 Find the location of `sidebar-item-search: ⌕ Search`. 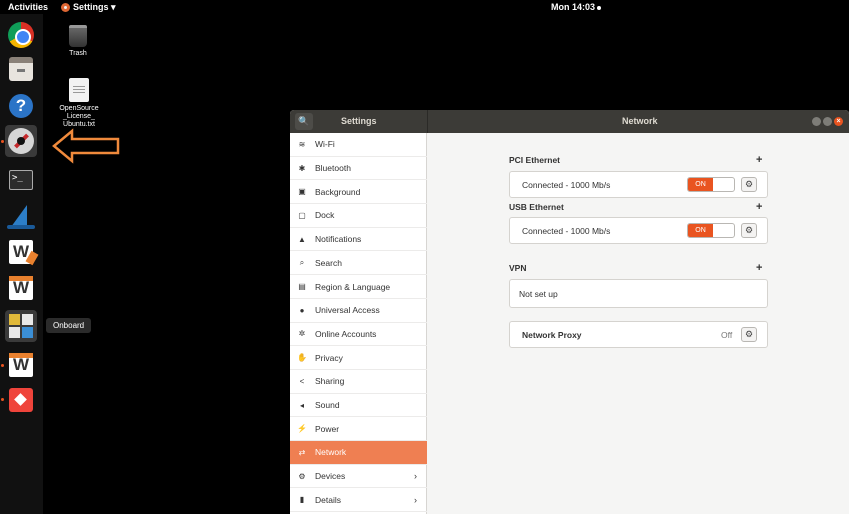

sidebar-item-search: ⌕ Search is located at coordinates (358, 264).